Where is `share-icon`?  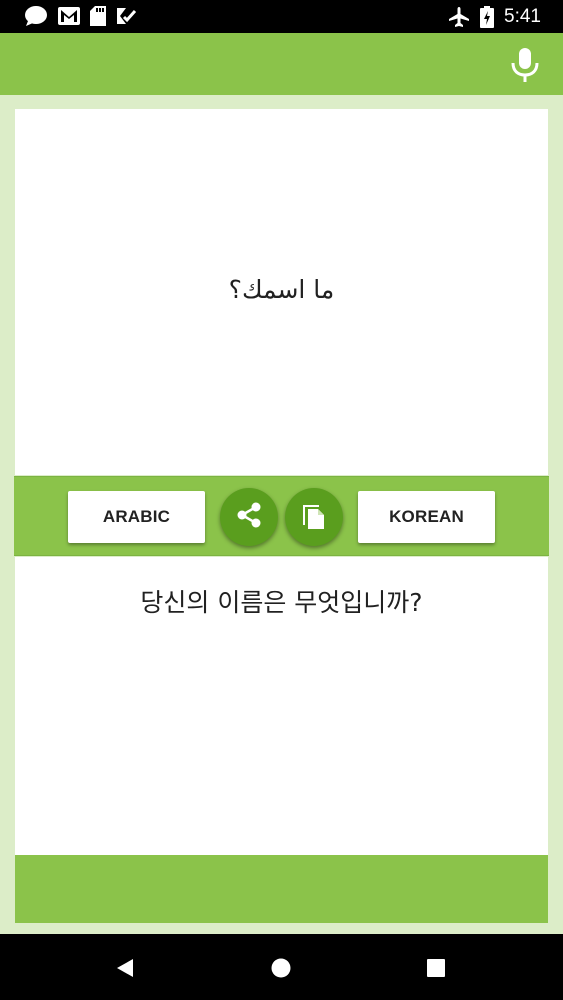
share-icon is located at coordinates (249, 517).